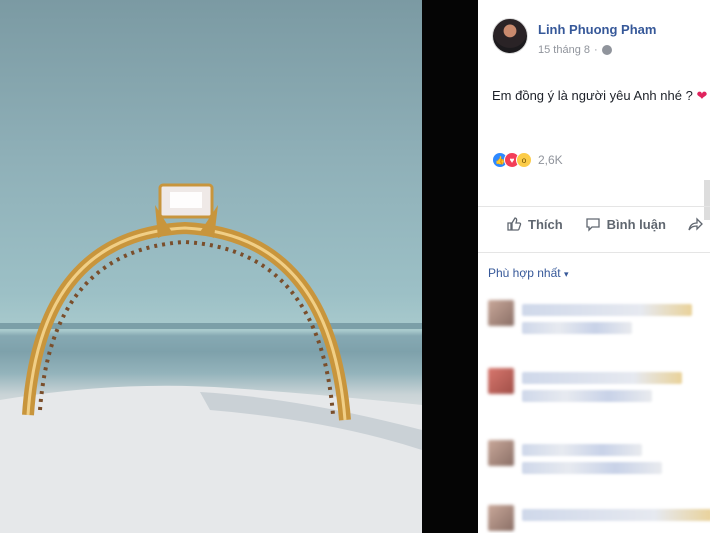 The image size is (710, 533). I want to click on globe-icon, so click(606, 50).